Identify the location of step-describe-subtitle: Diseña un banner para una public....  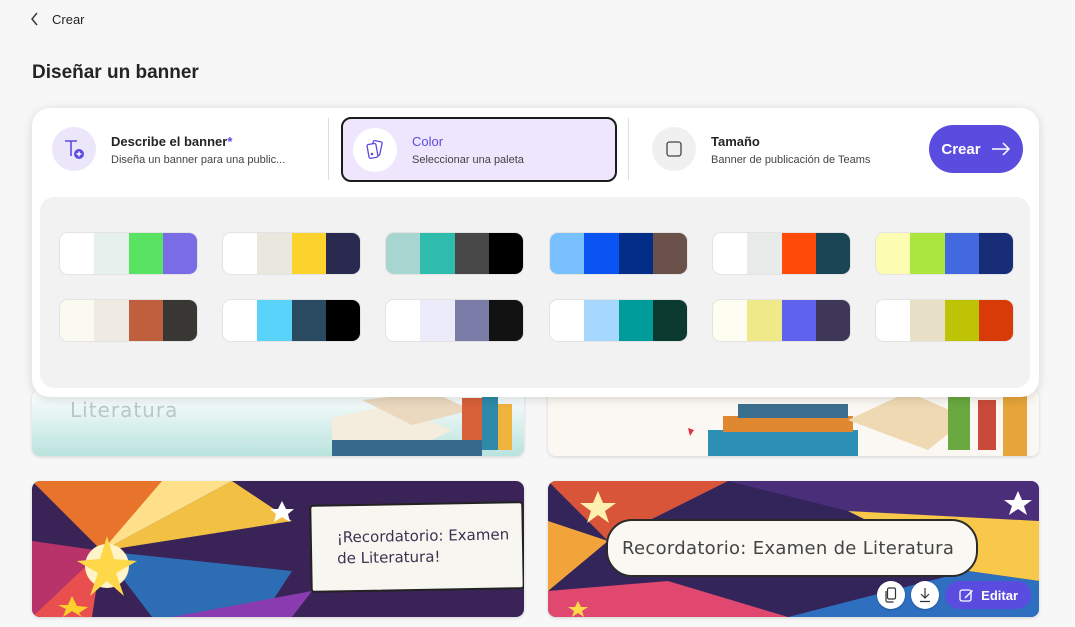
(198, 159).